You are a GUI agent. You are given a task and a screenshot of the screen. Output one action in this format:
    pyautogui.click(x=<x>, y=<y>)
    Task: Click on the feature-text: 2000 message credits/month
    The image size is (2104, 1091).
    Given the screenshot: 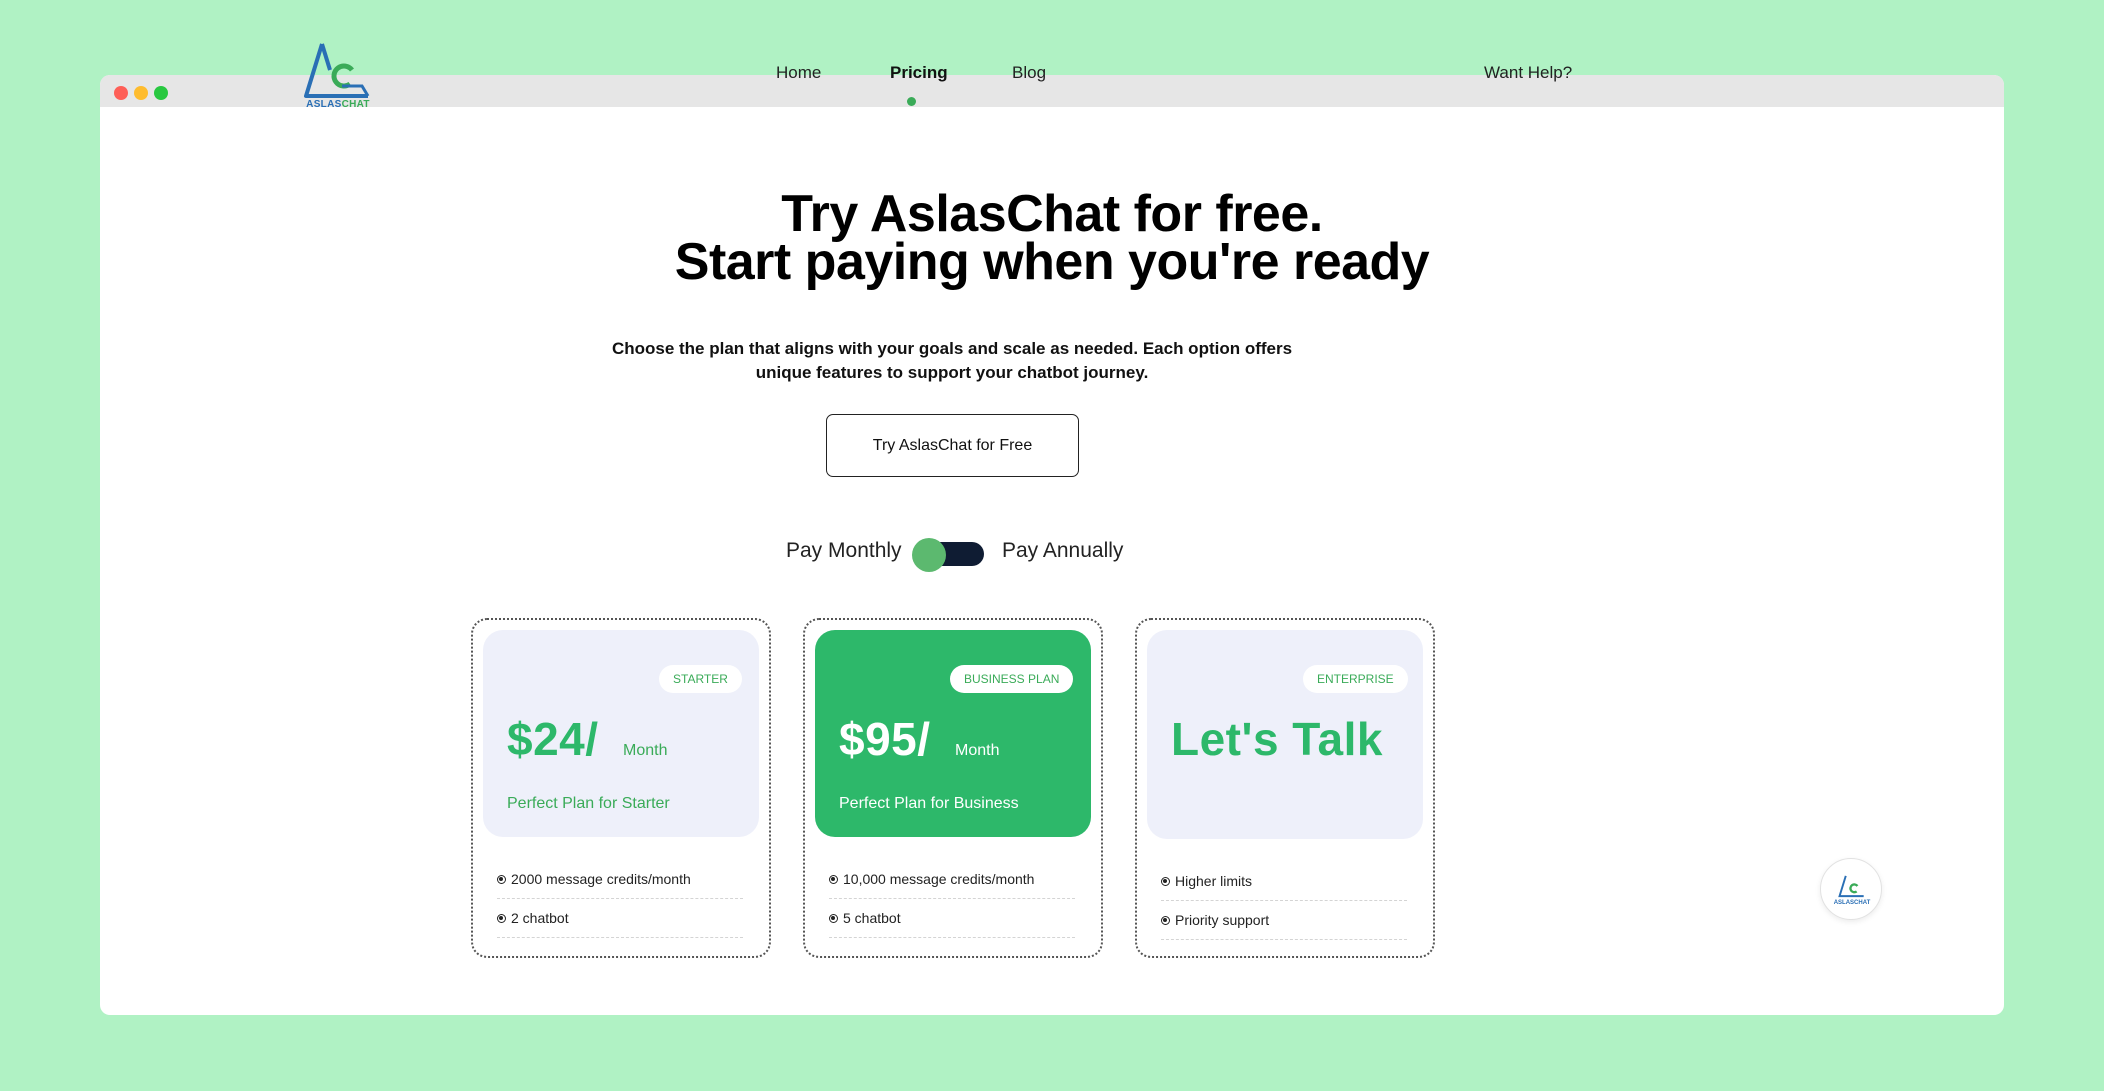 What is the action you would take?
    pyautogui.click(x=601, y=879)
    